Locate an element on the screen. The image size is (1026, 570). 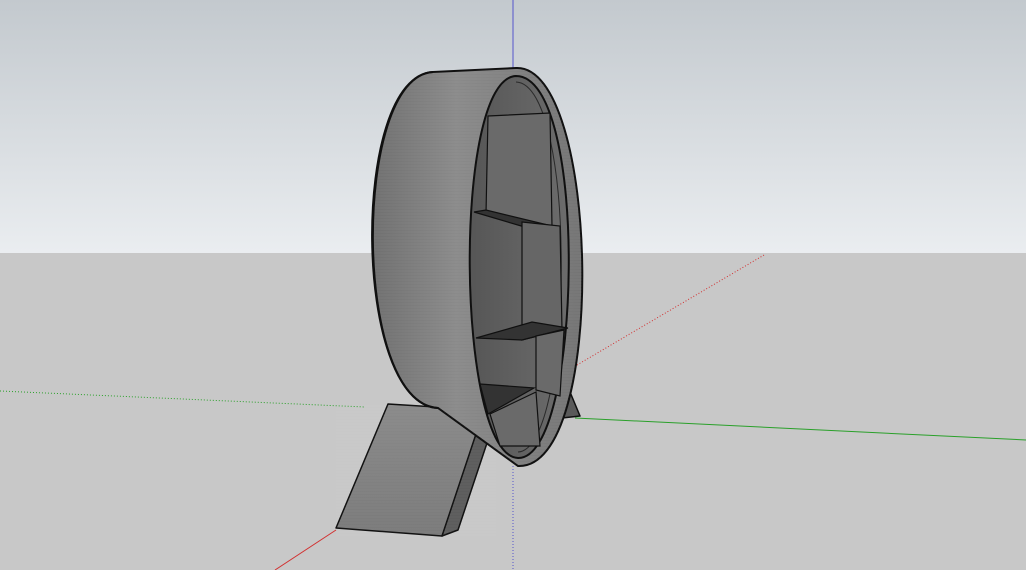
lower-divider is located at coordinates (550, 363).